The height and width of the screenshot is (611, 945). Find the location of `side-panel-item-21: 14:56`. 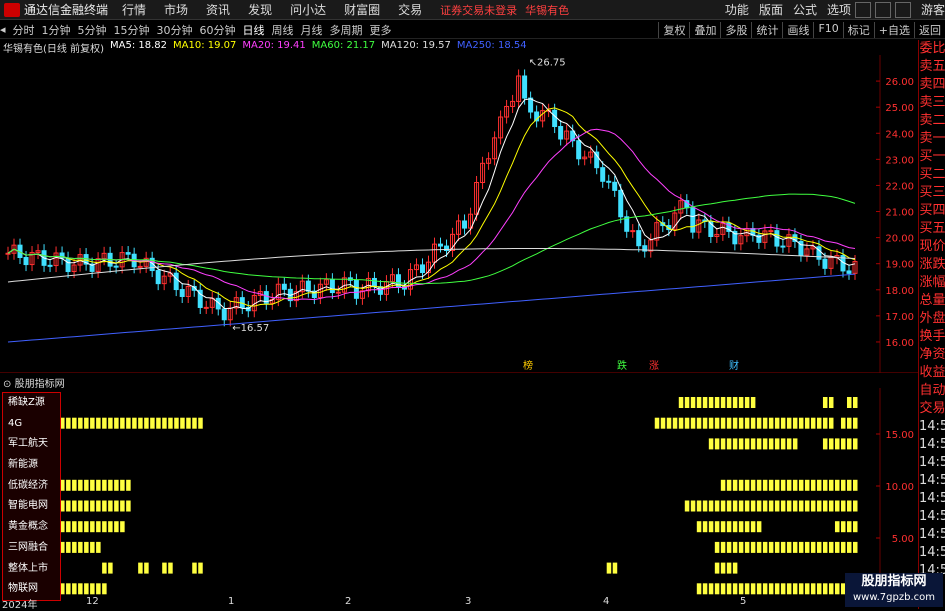

side-panel-item-21: 14:56 is located at coordinates (932, 427).